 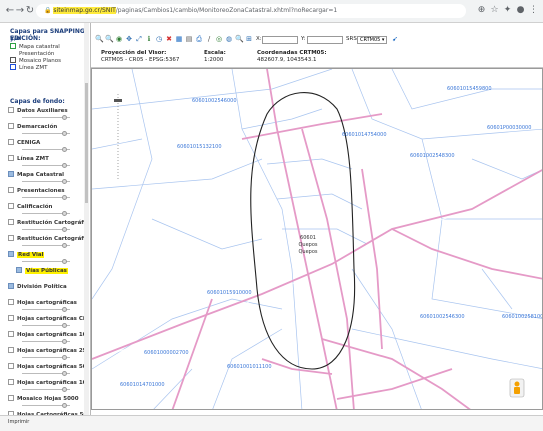 I want to click on zoom-extent-icon: ⤢, so click(x=139, y=39).